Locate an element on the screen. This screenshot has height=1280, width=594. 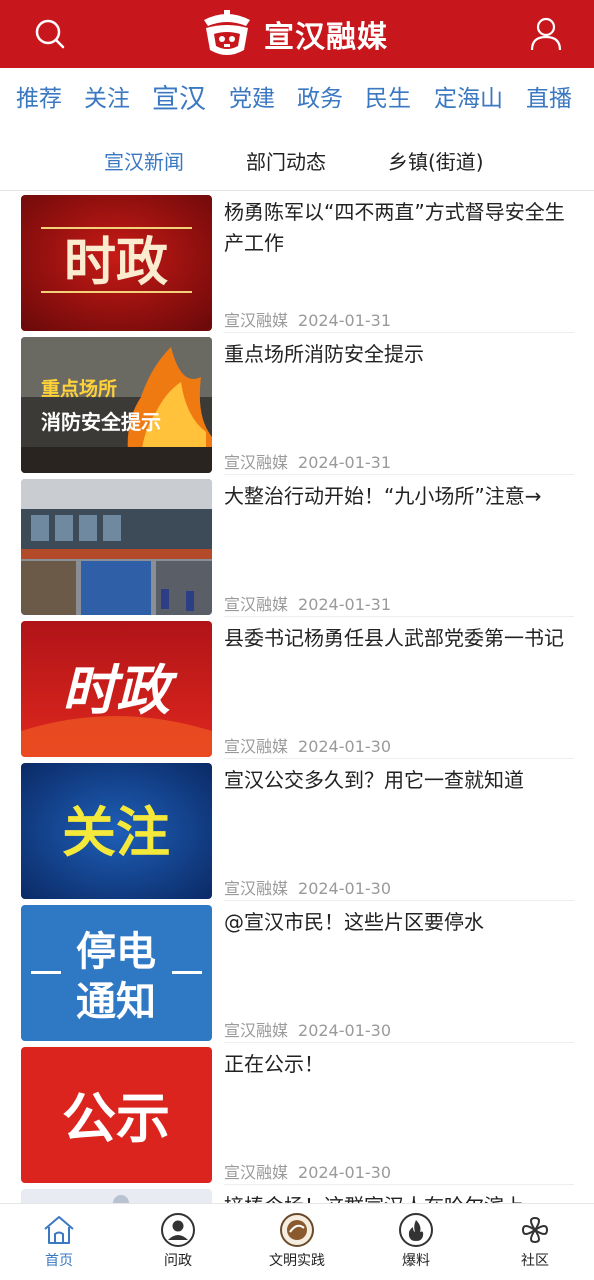
news-thumbnail: 重点场所 消防安全提示 is located at coordinates (116, 405).